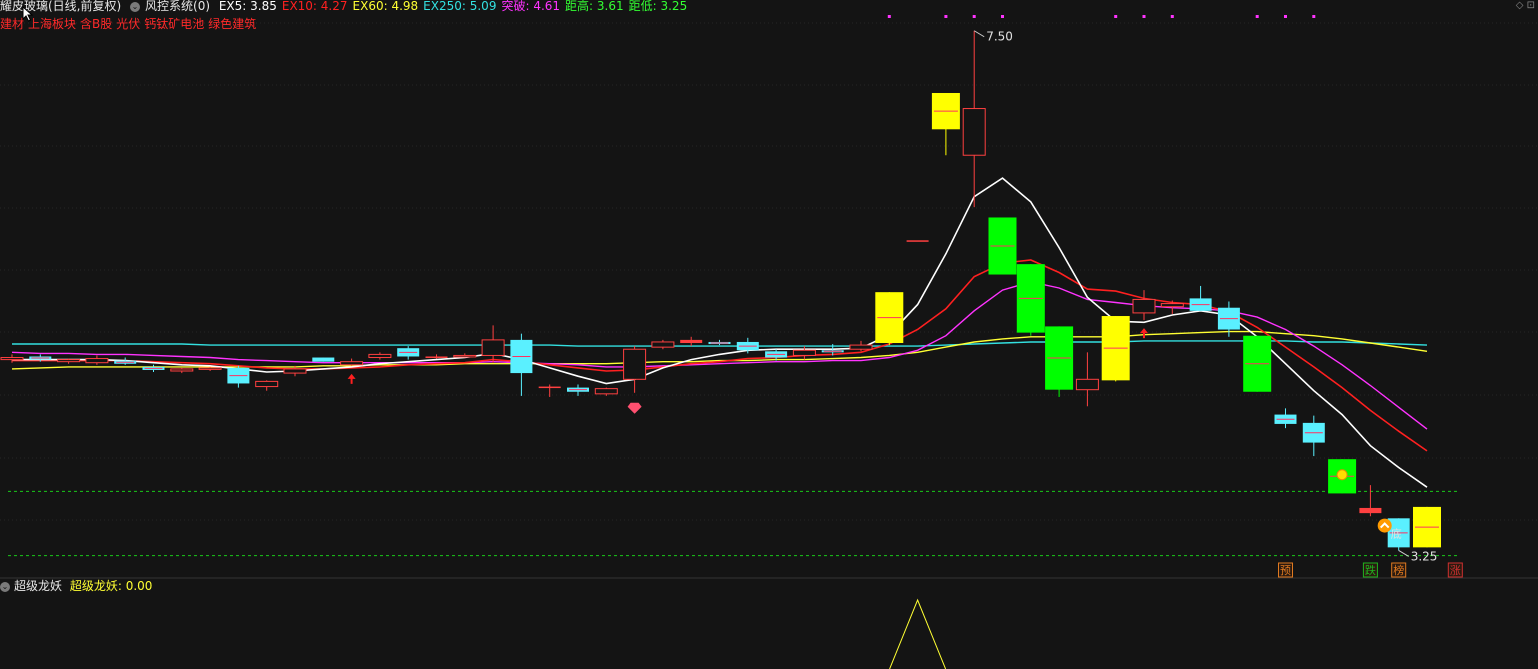 This screenshot has height=669, width=1538. I want to click on indicator-menu-icon: ⌄, so click(5, 586).